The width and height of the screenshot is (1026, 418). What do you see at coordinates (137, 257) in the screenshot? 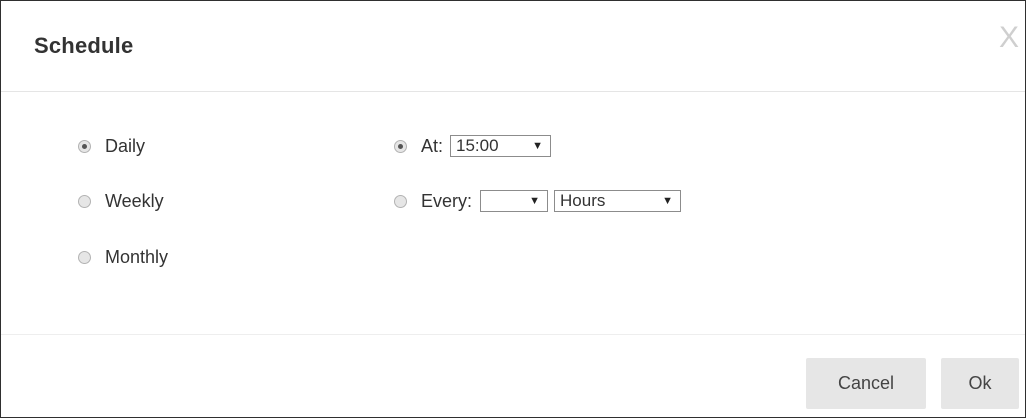
I see `radio-label-monthly: Monthly` at bounding box center [137, 257].